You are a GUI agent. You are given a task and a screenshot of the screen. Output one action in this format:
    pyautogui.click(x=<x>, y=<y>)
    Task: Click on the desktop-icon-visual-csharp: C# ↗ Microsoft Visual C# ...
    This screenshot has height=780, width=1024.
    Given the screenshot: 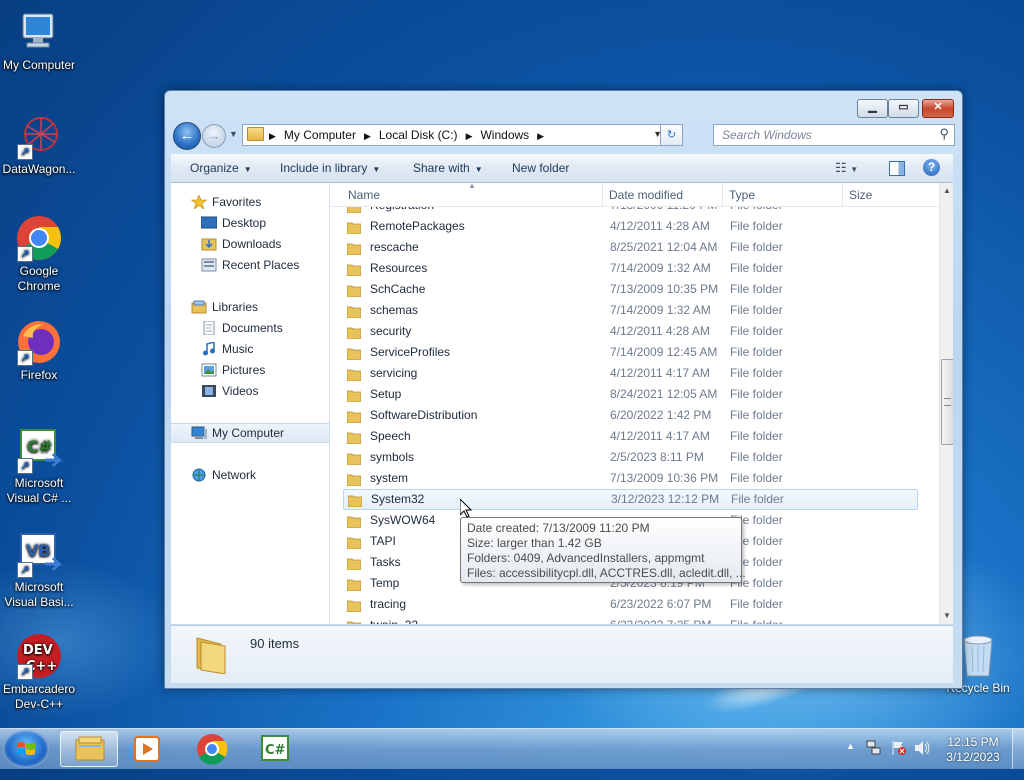 What is the action you would take?
    pyautogui.click(x=39, y=466)
    